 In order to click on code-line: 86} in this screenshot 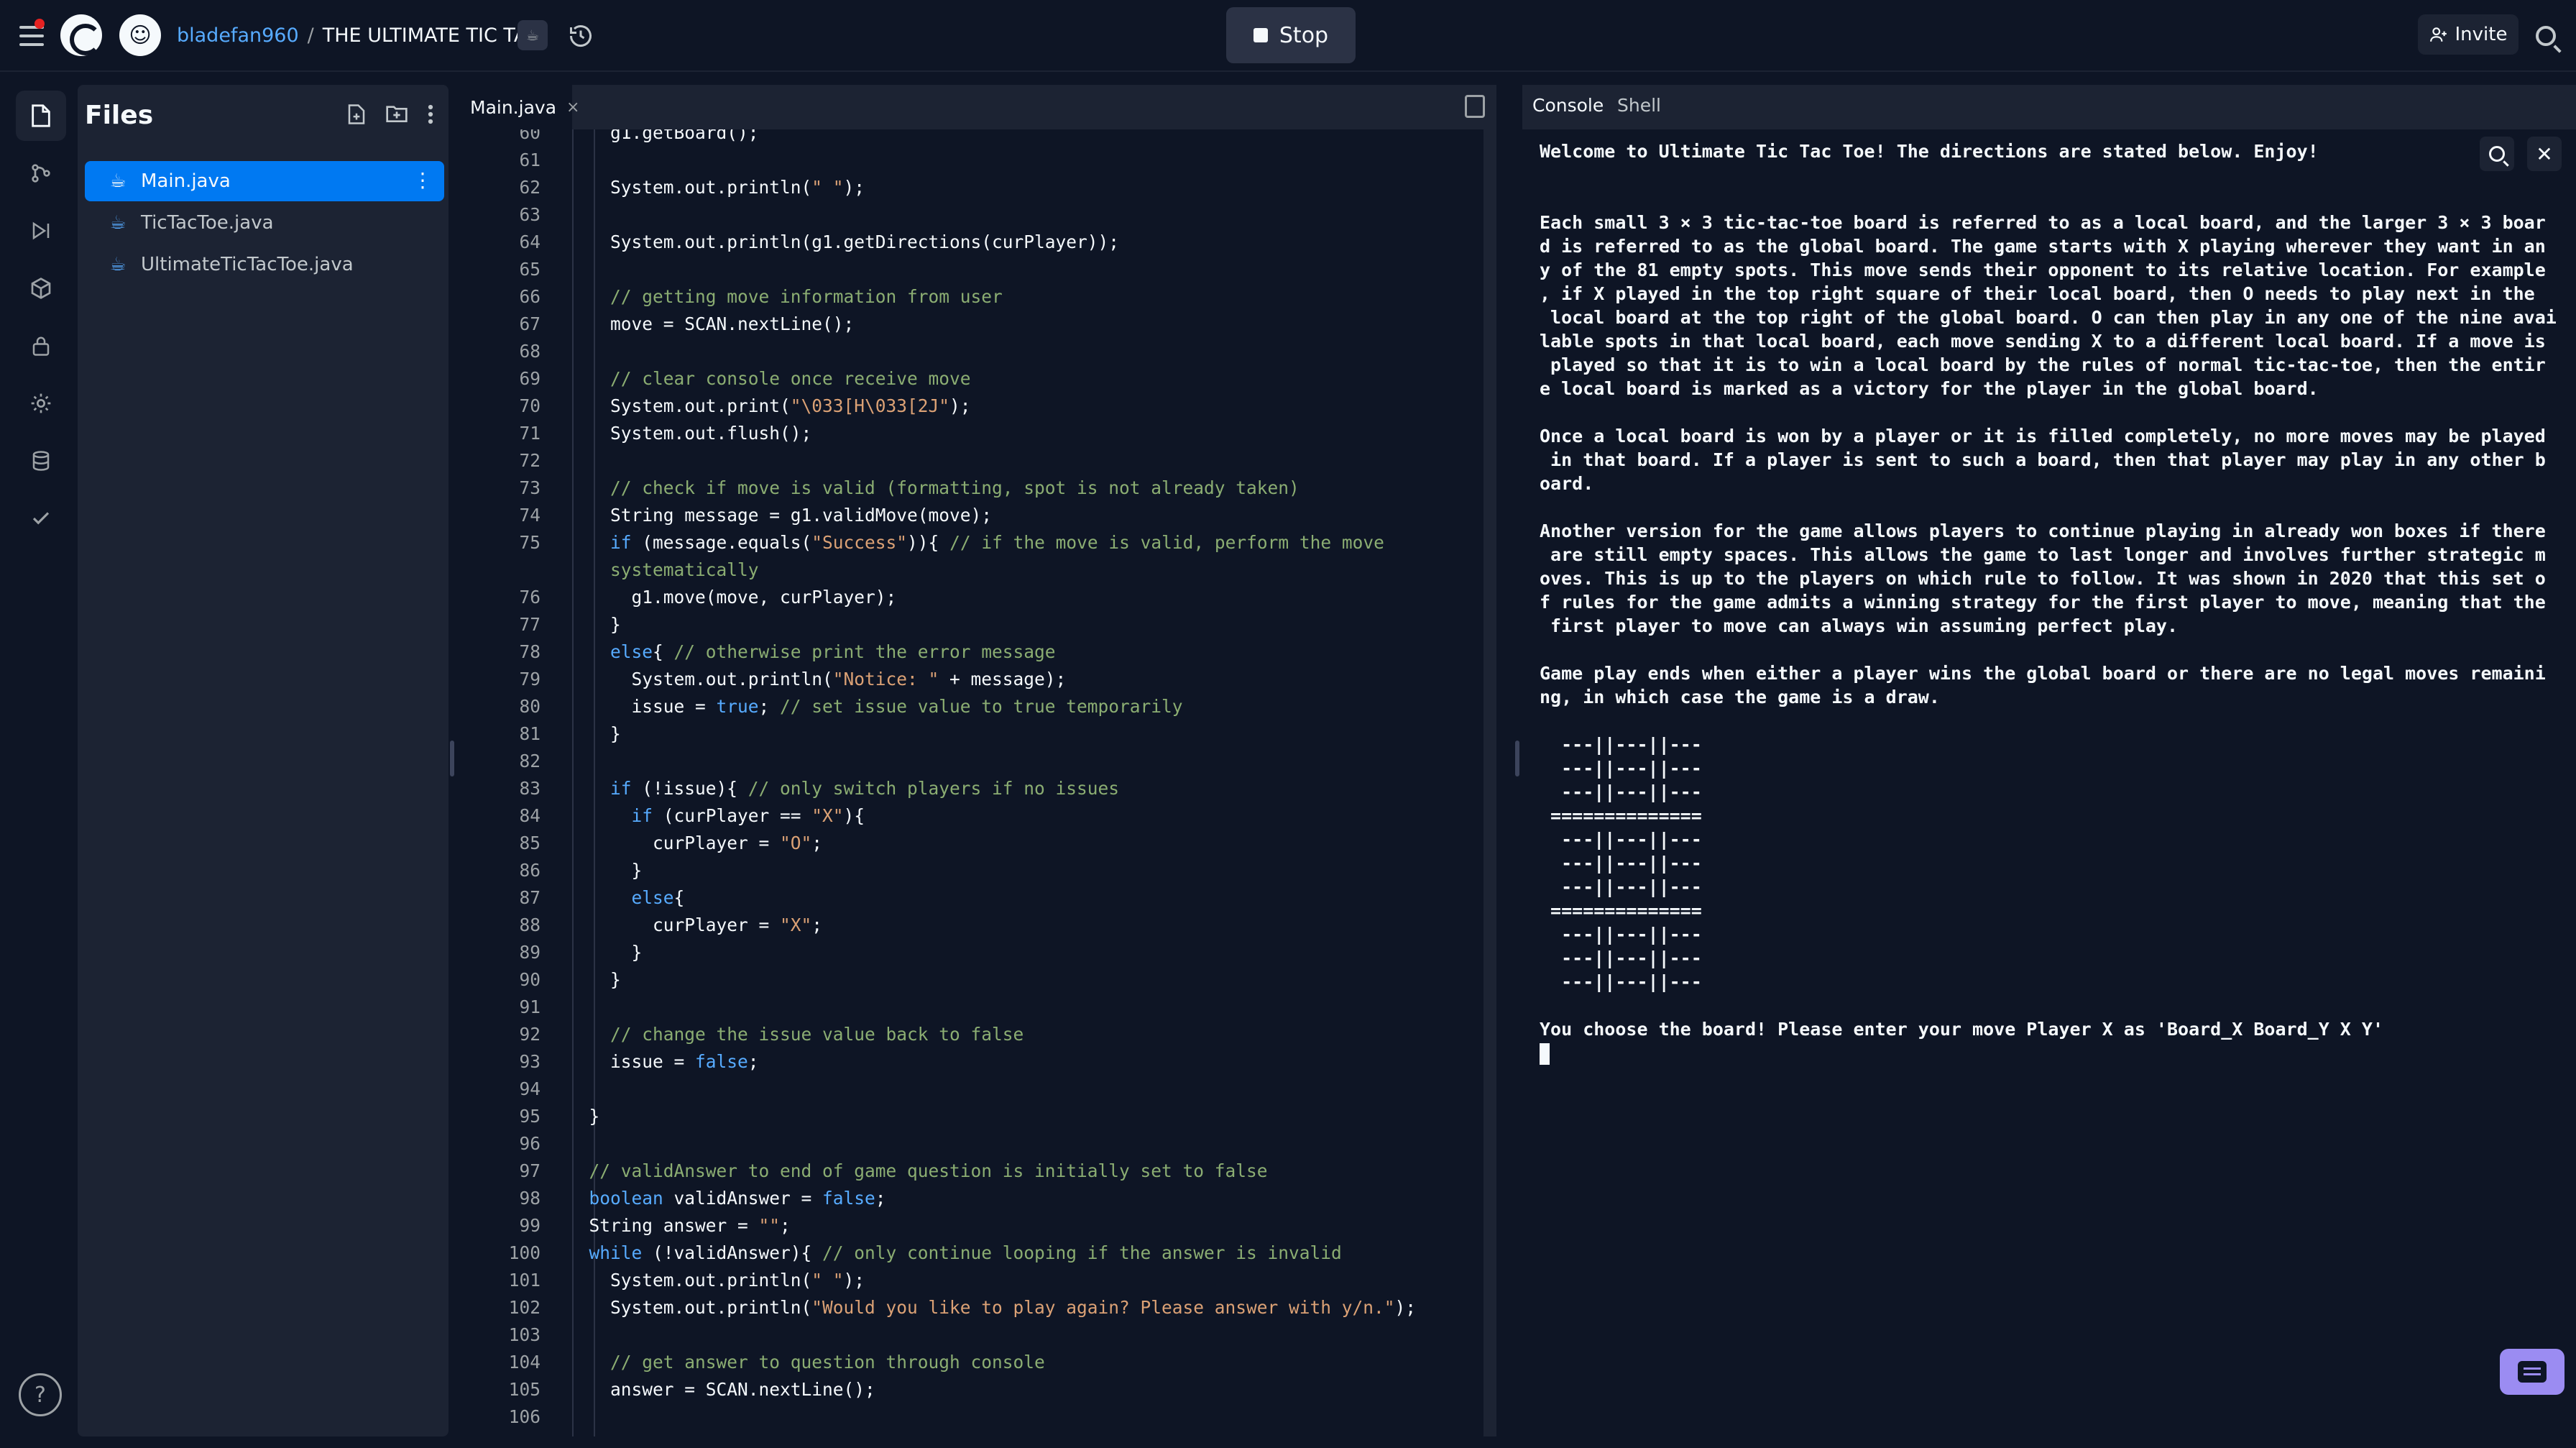, I will do `click(978, 870)`.